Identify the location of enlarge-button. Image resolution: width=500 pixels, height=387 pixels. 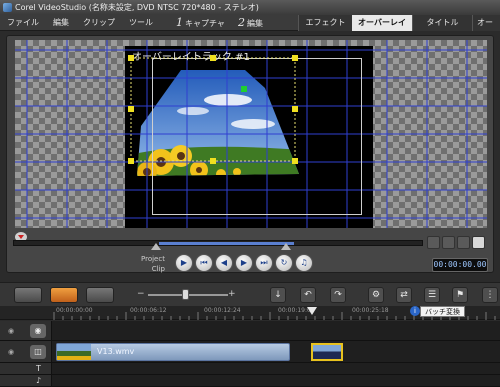
(478, 242).